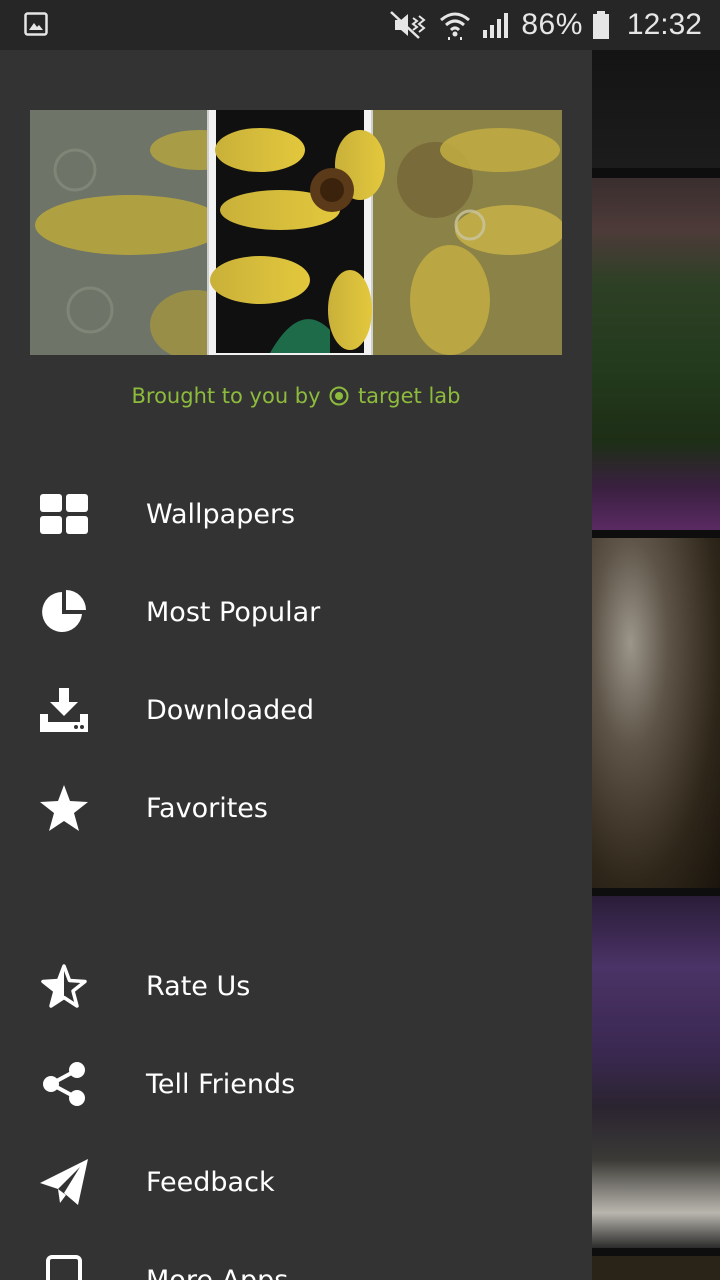  Describe the element at coordinates (64, 612) in the screenshot. I see `pie-chart-icon` at that location.